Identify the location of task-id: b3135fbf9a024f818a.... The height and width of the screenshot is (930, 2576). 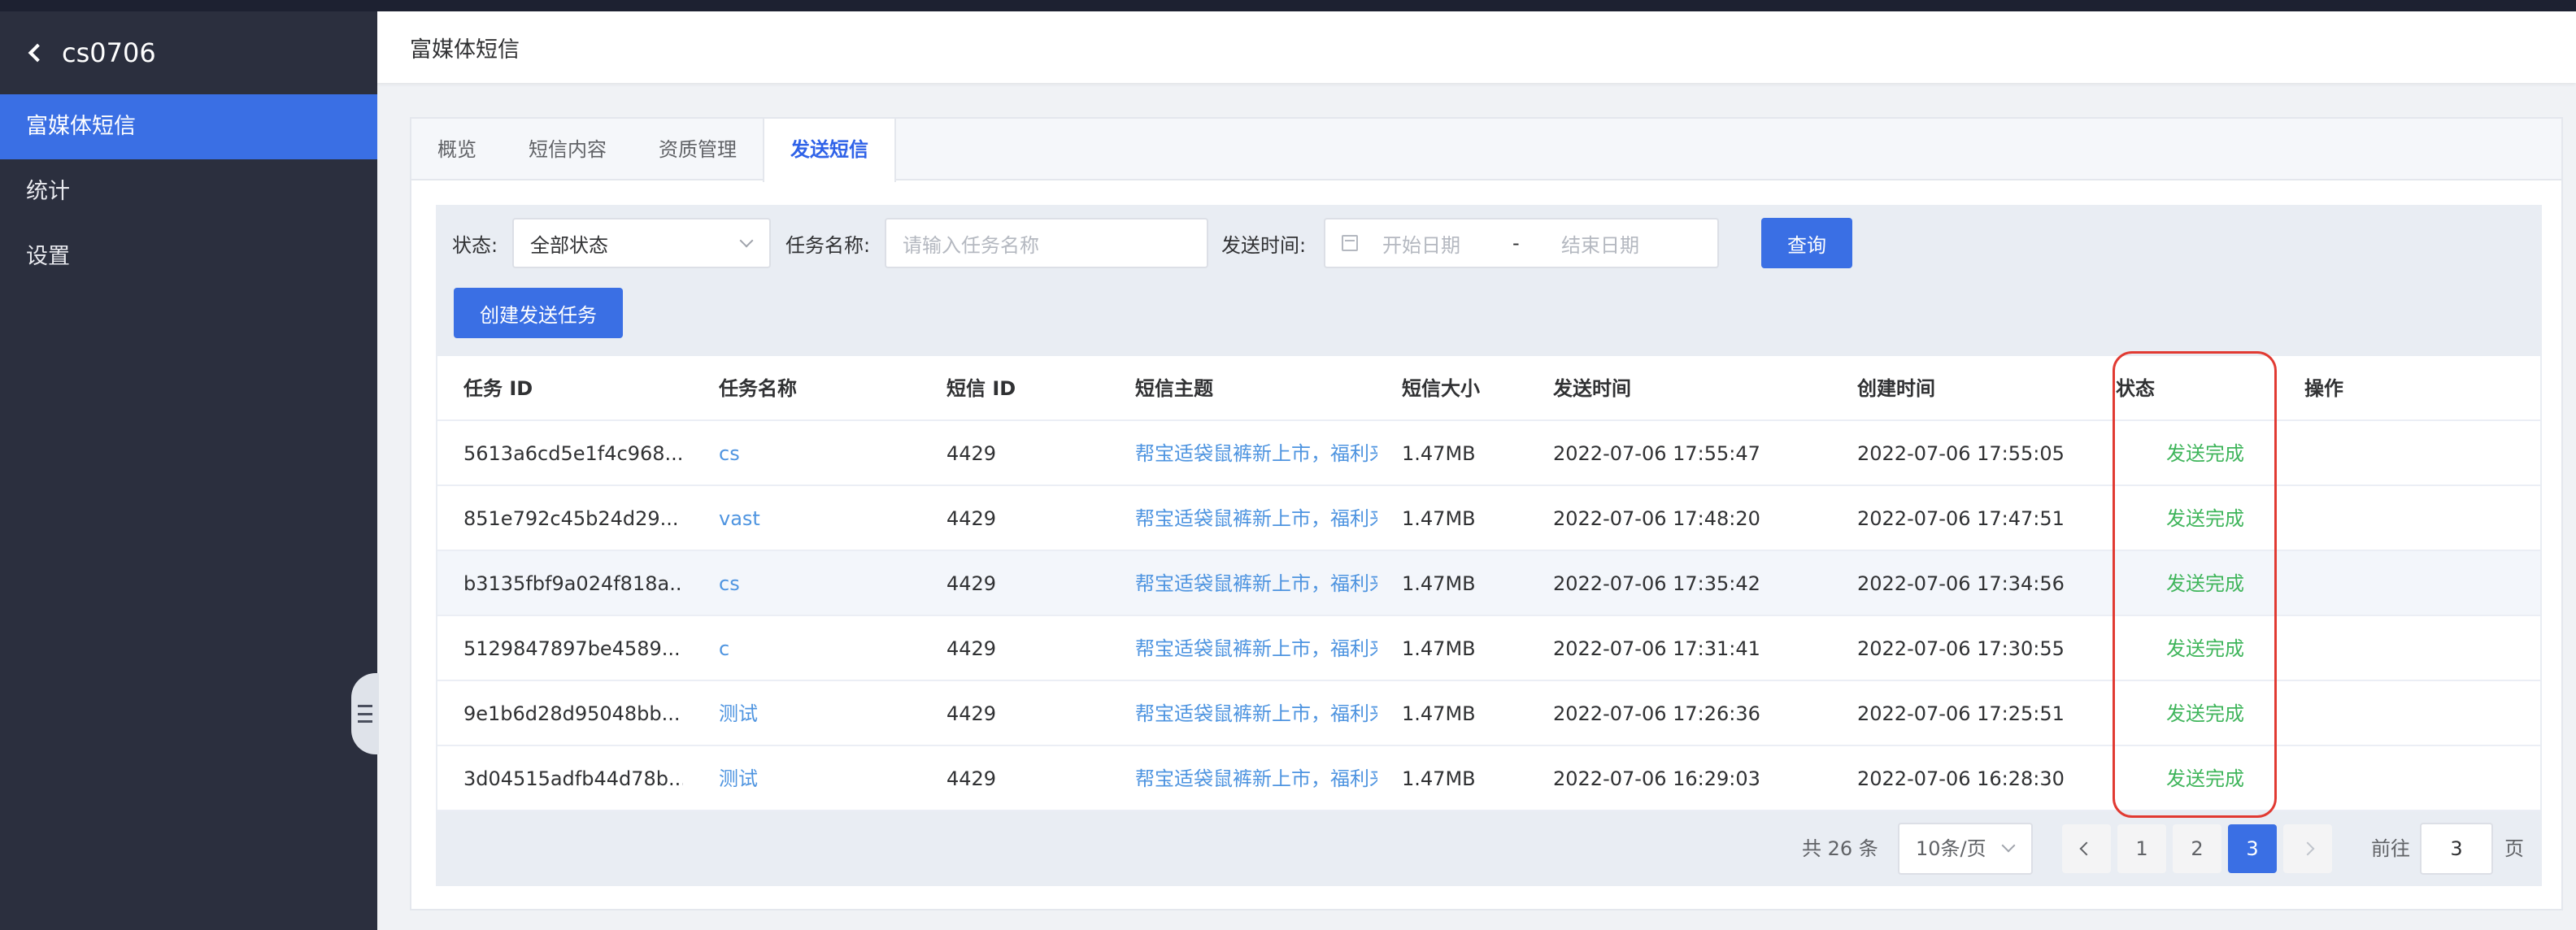
(573, 584).